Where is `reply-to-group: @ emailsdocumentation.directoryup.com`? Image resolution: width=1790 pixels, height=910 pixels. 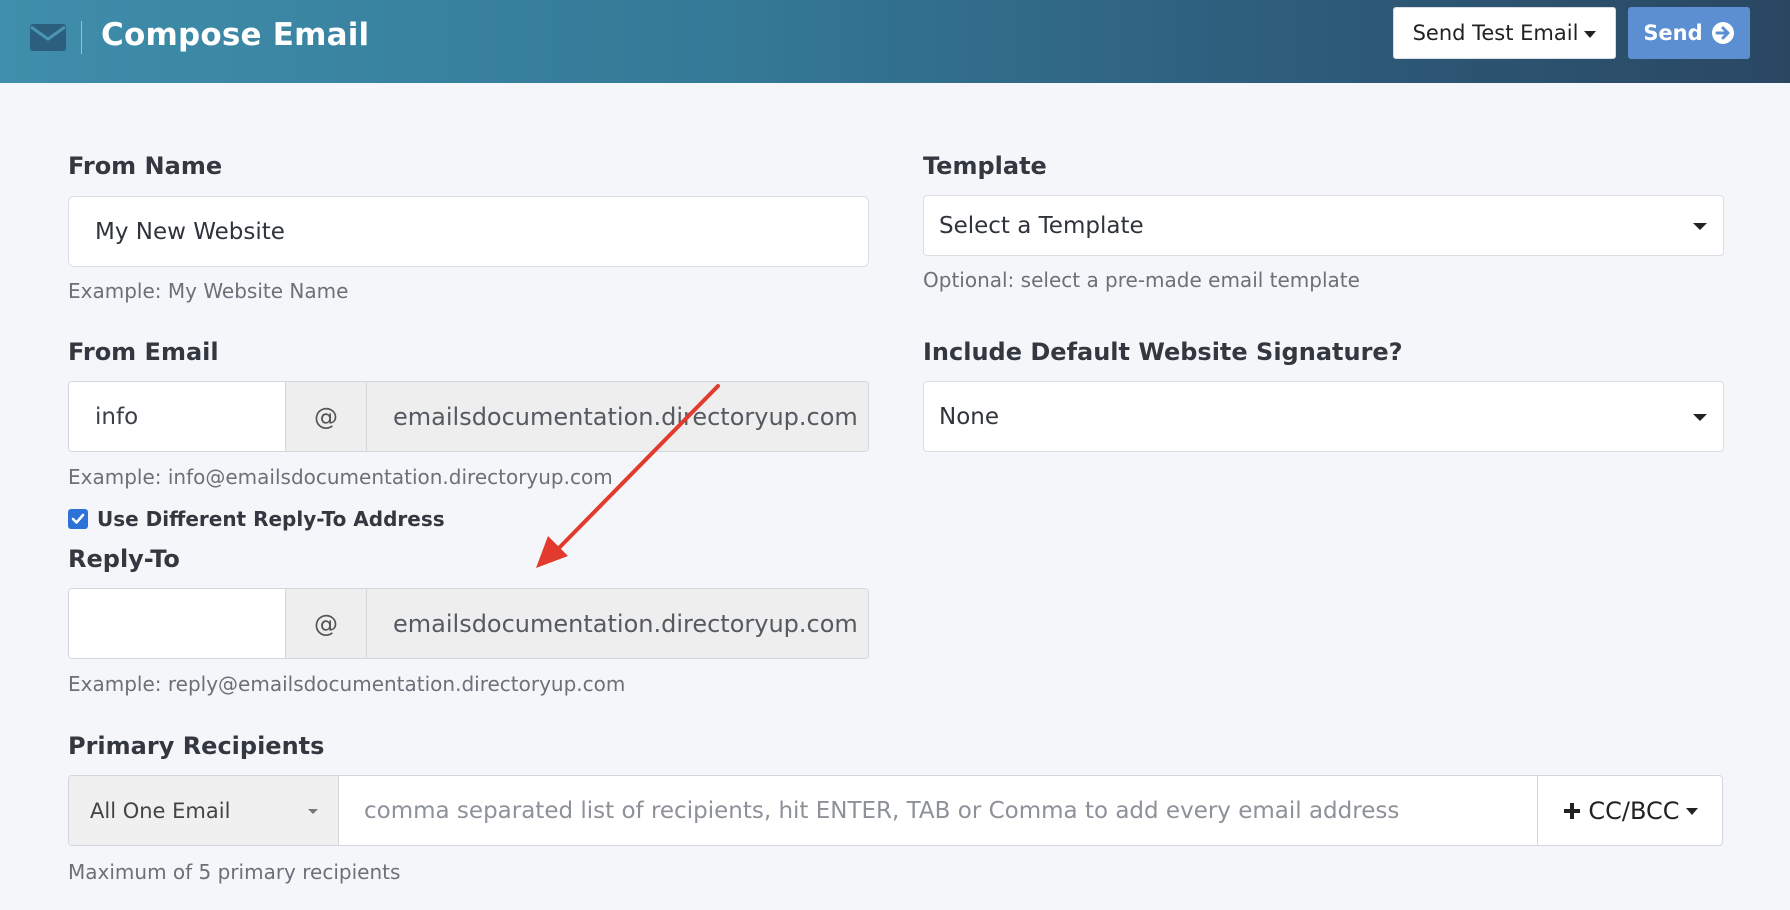 reply-to-group: @ emailsdocumentation.directoryup.com is located at coordinates (468, 623).